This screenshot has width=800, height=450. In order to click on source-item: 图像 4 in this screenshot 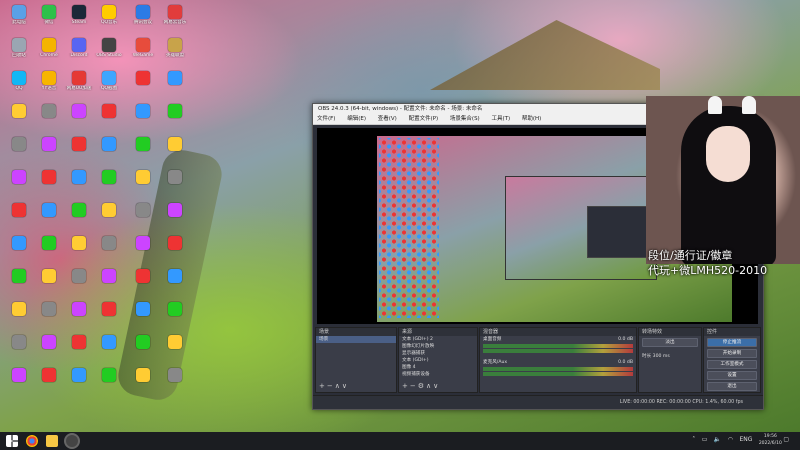, I will do `click(438, 367)`.